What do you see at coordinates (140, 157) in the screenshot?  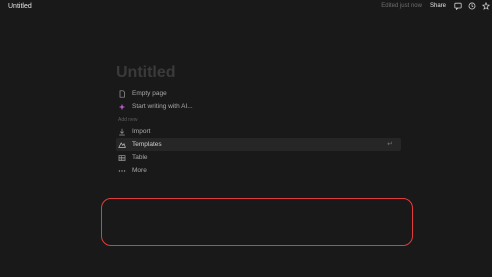 I see `table-label: Table` at bounding box center [140, 157].